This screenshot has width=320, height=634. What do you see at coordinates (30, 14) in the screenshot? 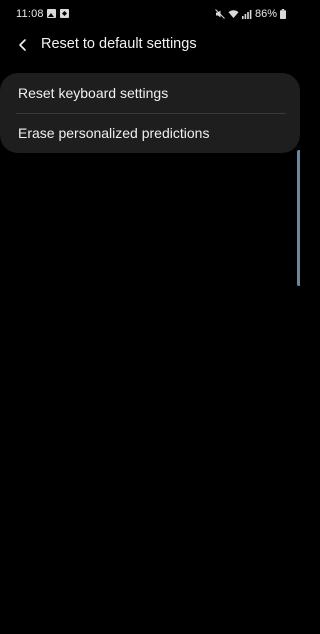
I see `status-time: 11:08` at bounding box center [30, 14].